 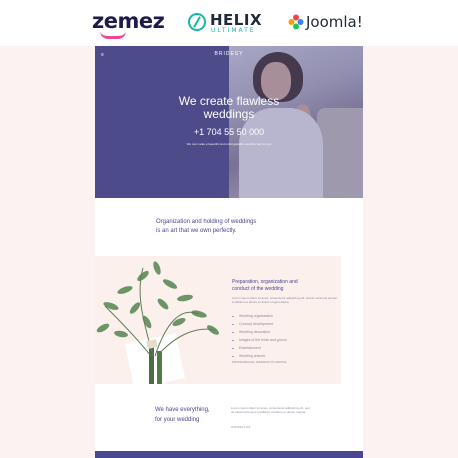 What do you see at coordinates (229, 23) in the screenshot?
I see `logo-banner: zemez HELIX ULTIMATE Joomla!` at bounding box center [229, 23].